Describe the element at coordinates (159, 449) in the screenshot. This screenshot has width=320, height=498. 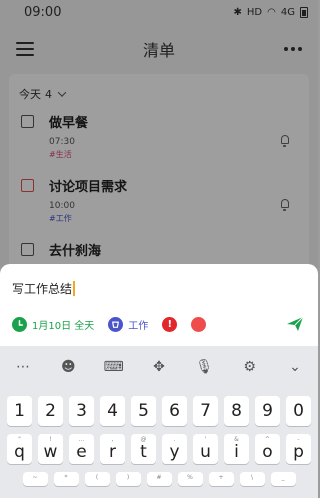
I see `letter-row-qwerty: " q ! w … e ,r @ t .y ' u & i ^ o -p` at that location.